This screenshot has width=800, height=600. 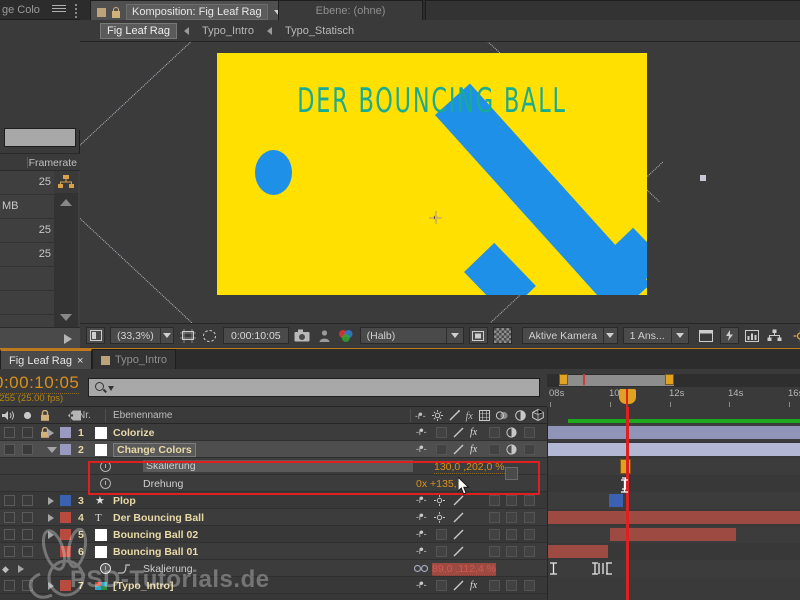 I want to click on audio-icon, so click(x=8, y=417).